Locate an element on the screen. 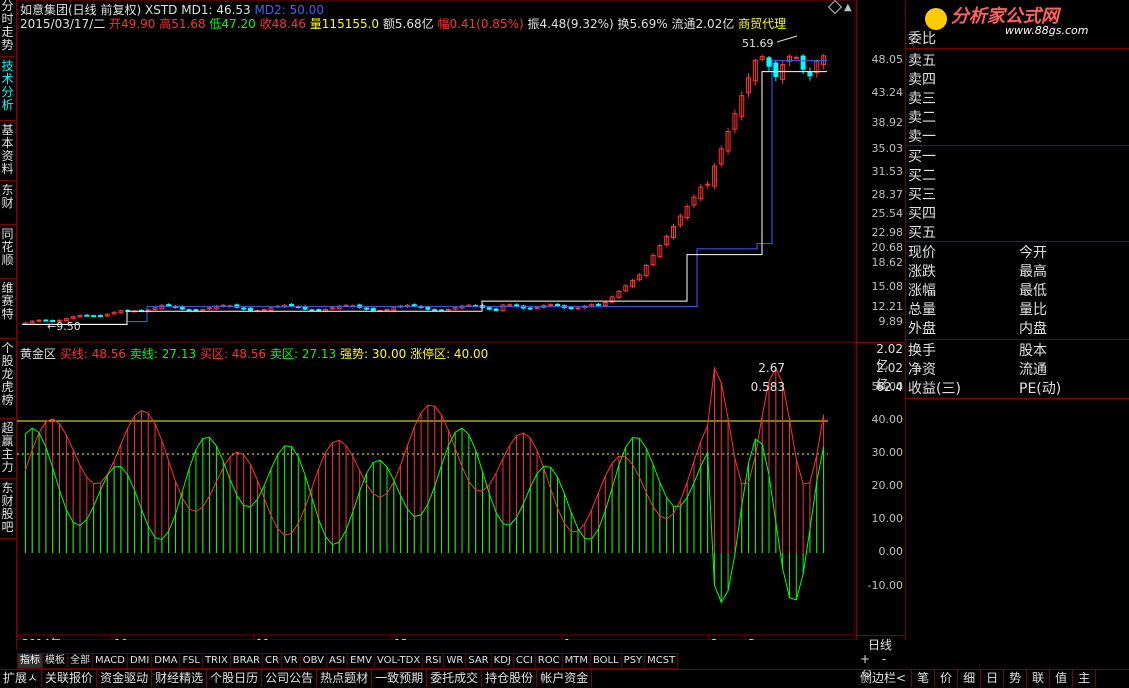  date-label: 2015/03/17/二 is located at coordinates (63, 24).